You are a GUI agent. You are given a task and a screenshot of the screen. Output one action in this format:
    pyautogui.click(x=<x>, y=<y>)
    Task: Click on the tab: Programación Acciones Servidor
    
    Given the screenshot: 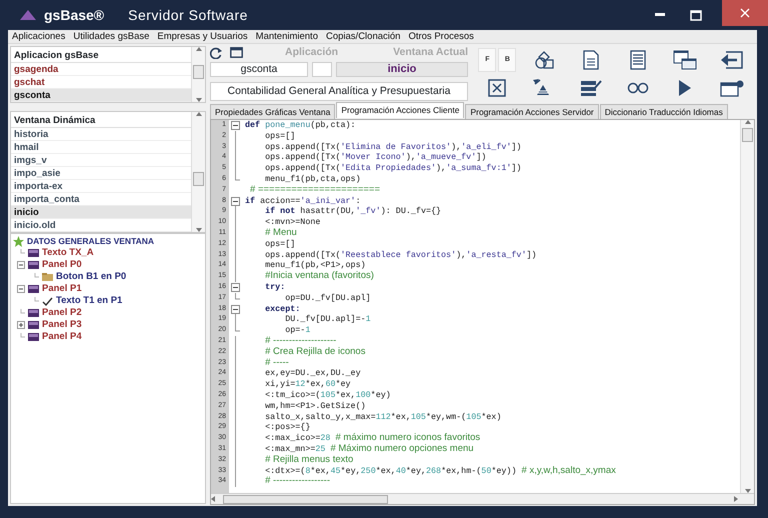 What is the action you would take?
    pyautogui.click(x=532, y=111)
    